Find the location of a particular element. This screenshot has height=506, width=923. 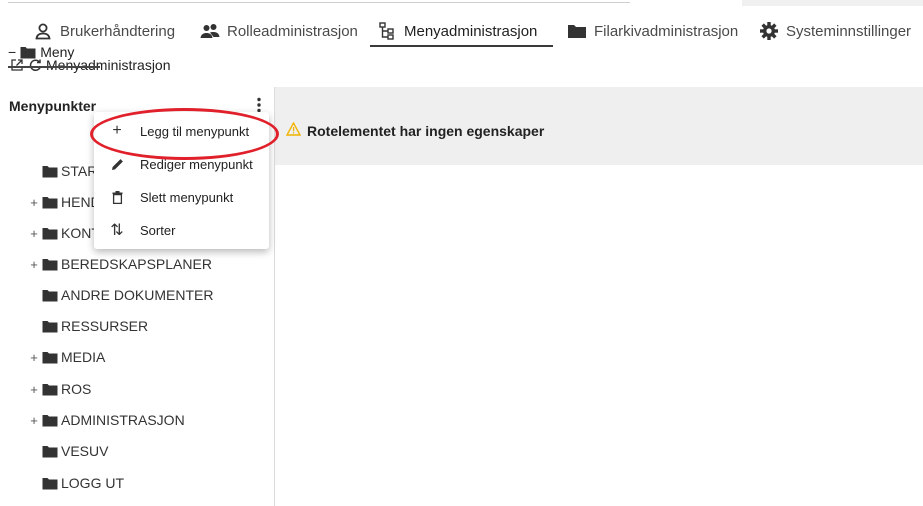

tree-item: + ROS is located at coordinates (60, 389).